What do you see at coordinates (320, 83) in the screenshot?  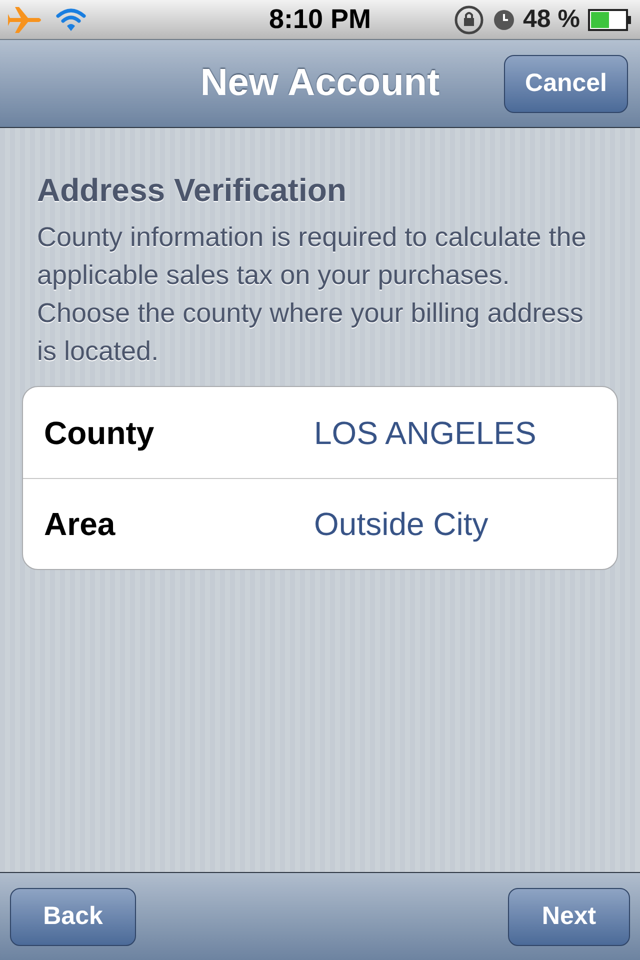 I see `nav-title: New Account` at bounding box center [320, 83].